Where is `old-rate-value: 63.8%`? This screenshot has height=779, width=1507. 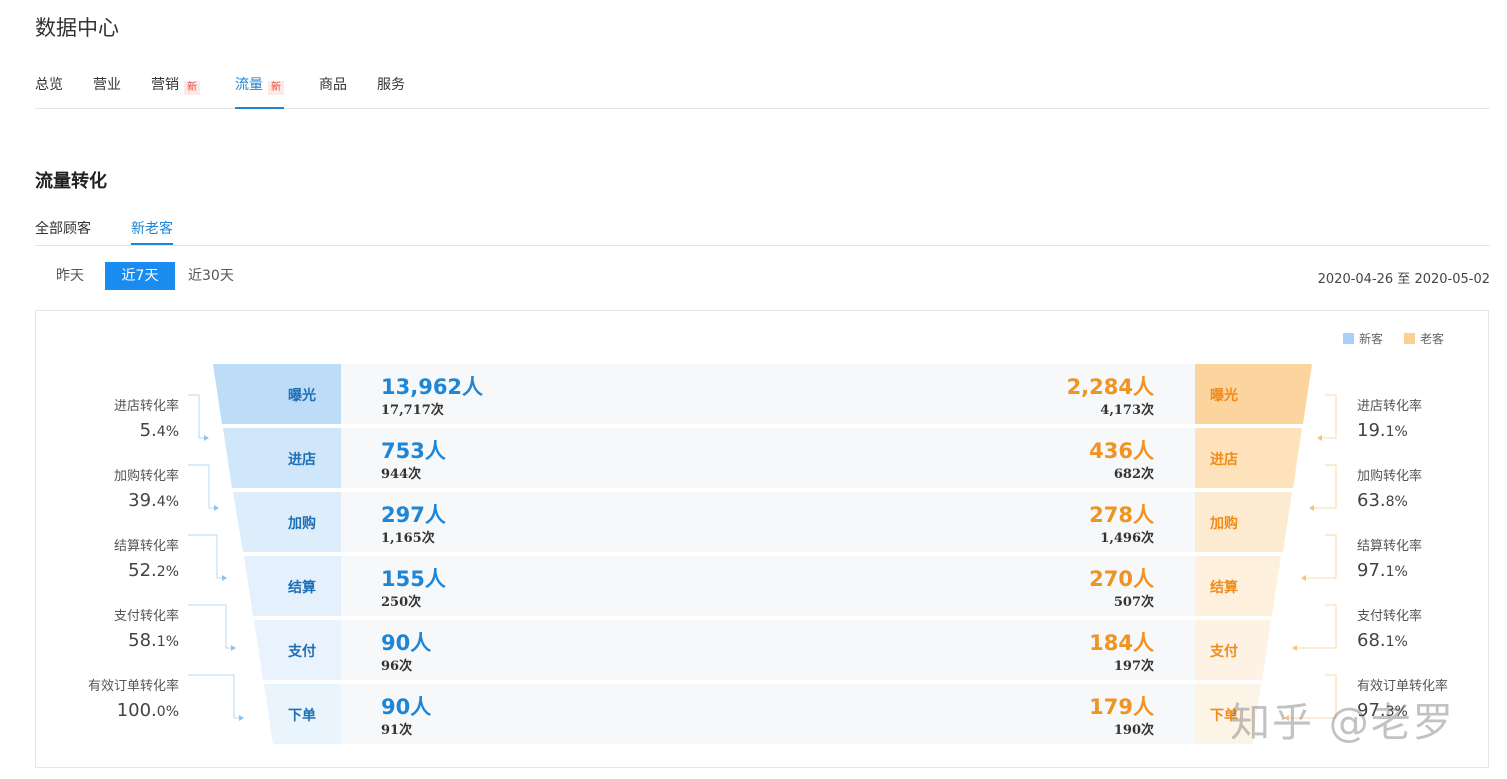
old-rate-value: 63.8% is located at coordinates (1382, 500).